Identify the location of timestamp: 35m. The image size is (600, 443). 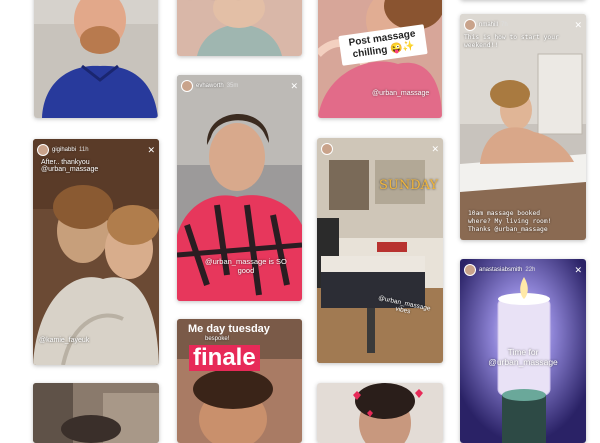
(232, 86).